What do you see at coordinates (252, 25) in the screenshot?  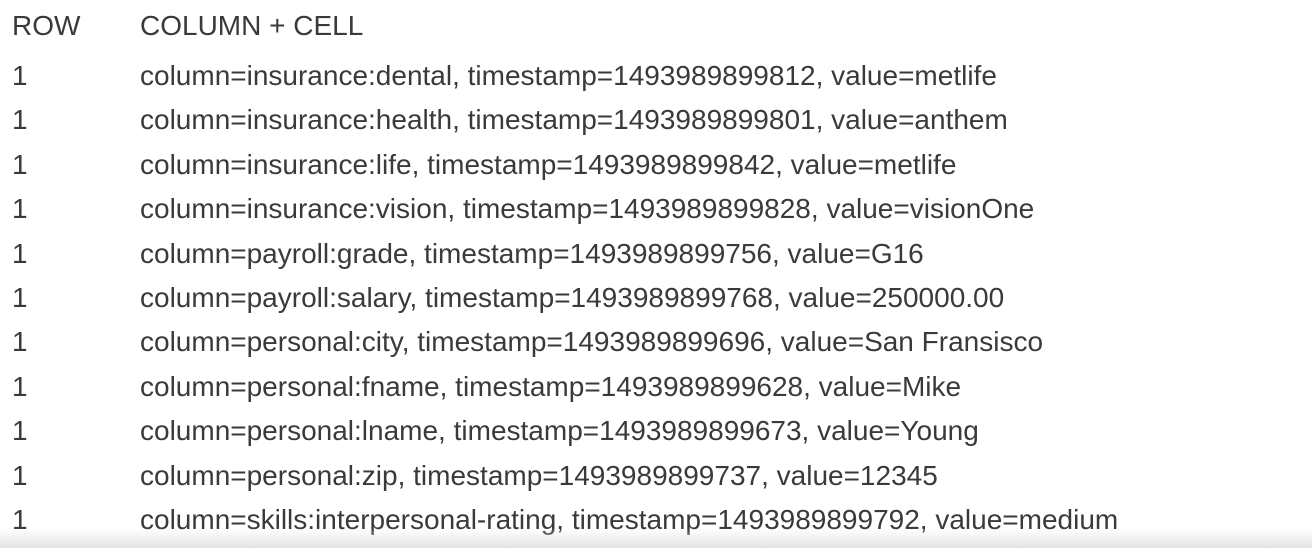 I see `header-cell-label: COLUMN + CELL` at bounding box center [252, 25].